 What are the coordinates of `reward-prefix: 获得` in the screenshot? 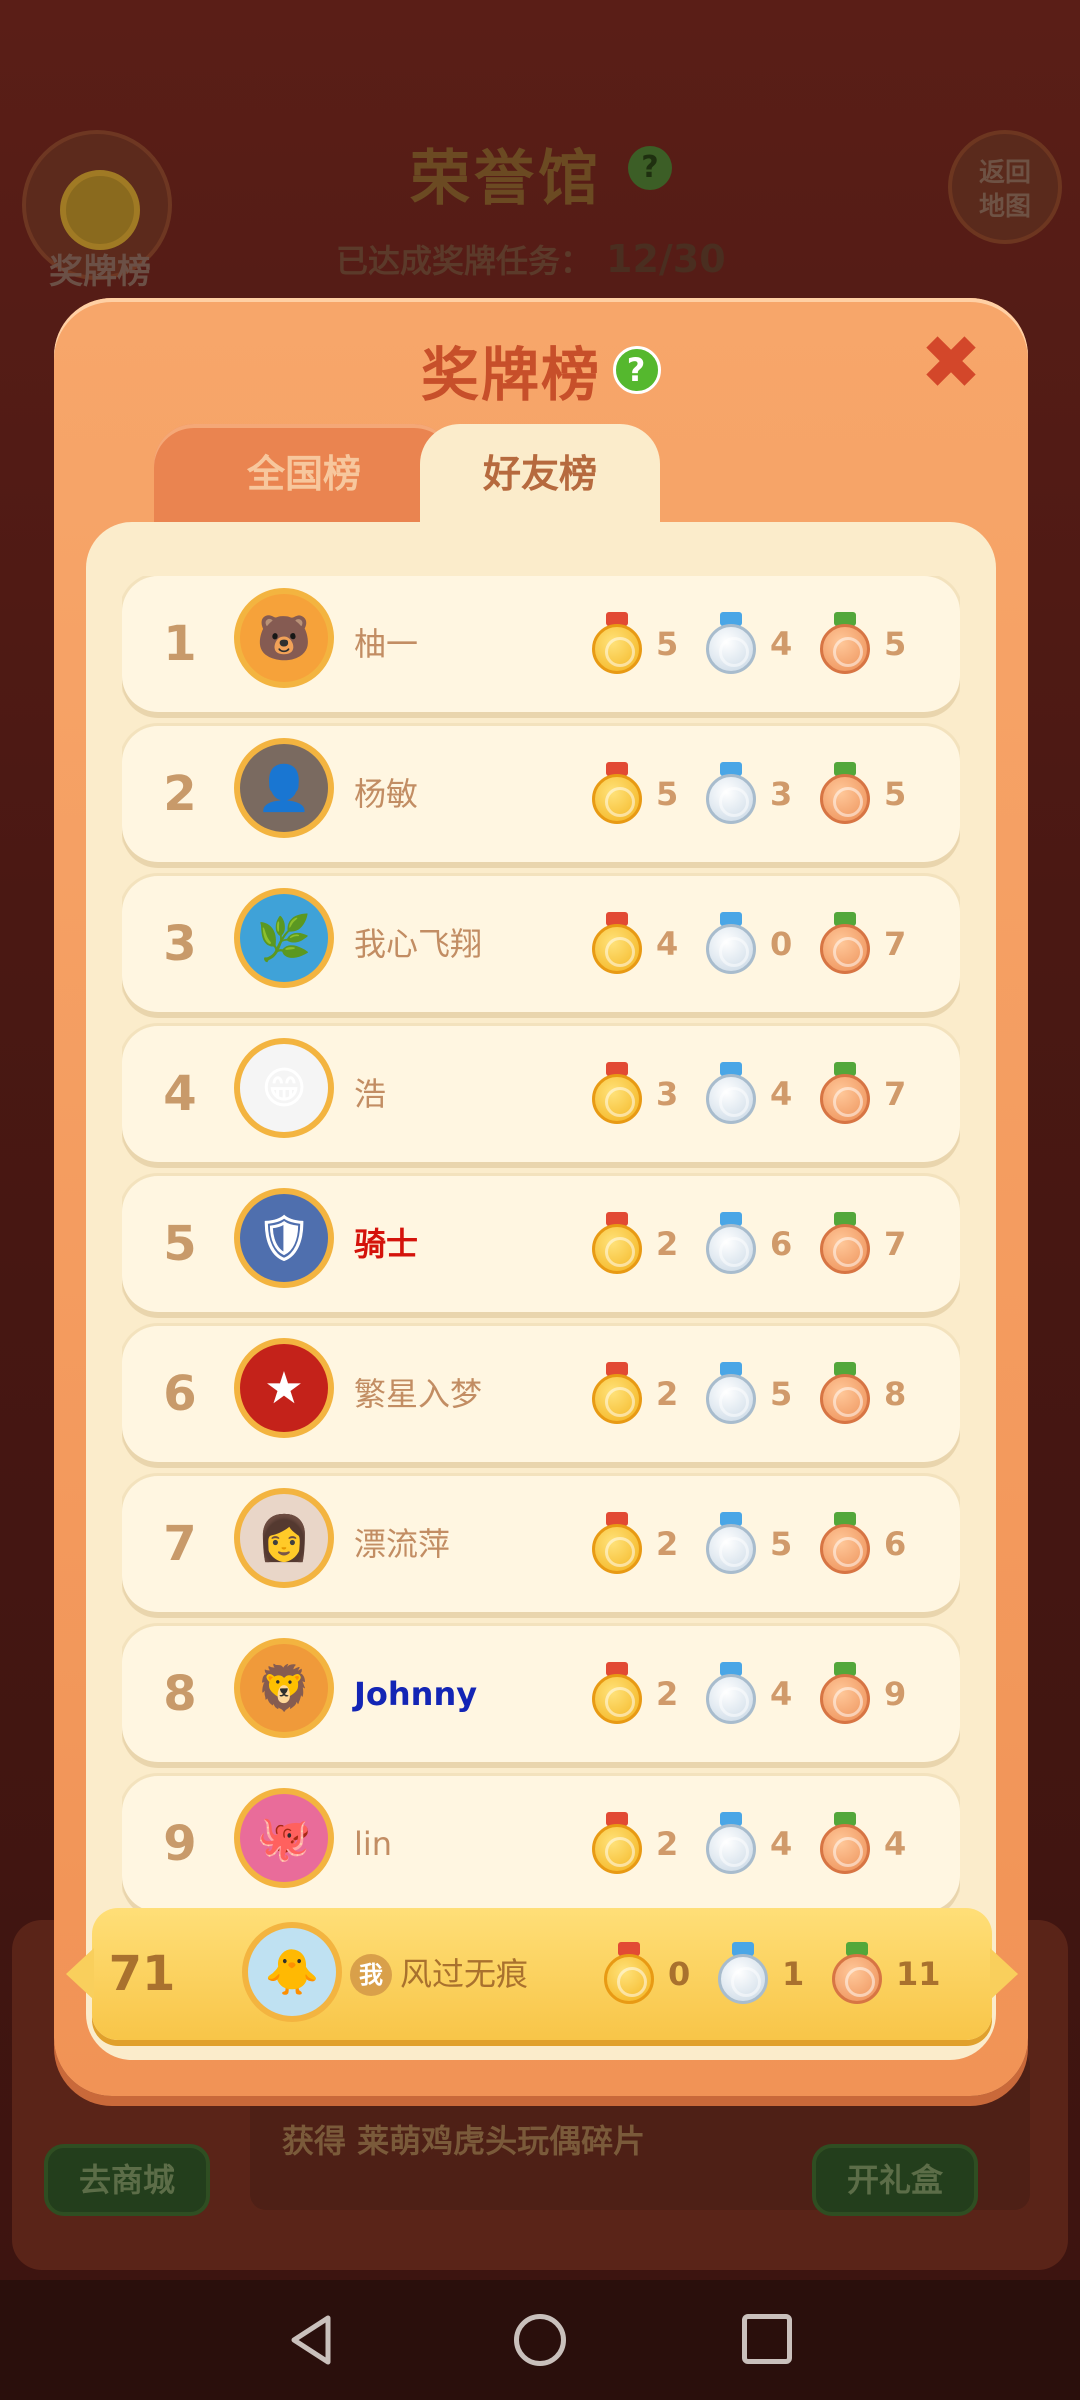 It's located at (314, 2141).